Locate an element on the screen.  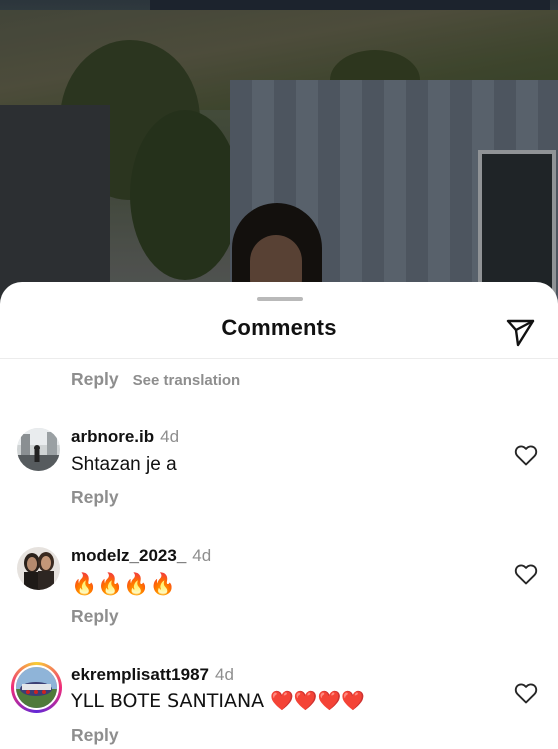
sheet-title: Comments is located at coordinates (279, 327).